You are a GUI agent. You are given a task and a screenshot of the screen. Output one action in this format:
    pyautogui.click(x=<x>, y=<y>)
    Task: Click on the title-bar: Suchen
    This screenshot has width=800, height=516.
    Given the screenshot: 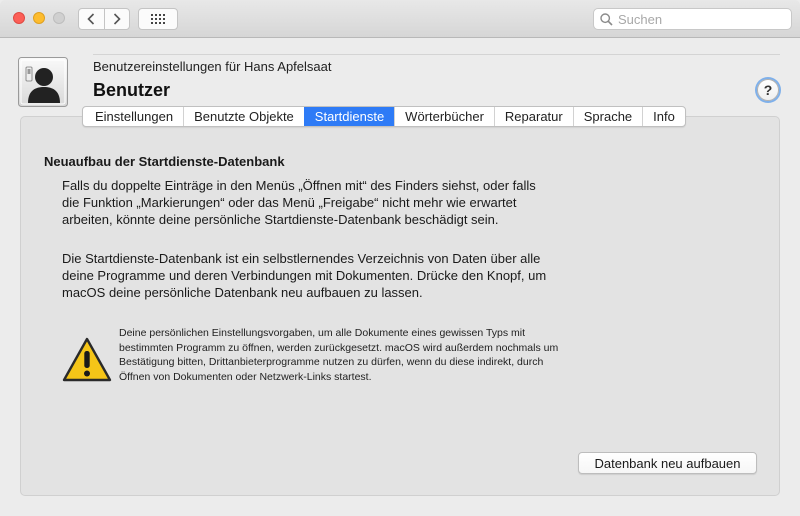 What is the action you would take?
    pyautogui.click(x=400, y=19)
    